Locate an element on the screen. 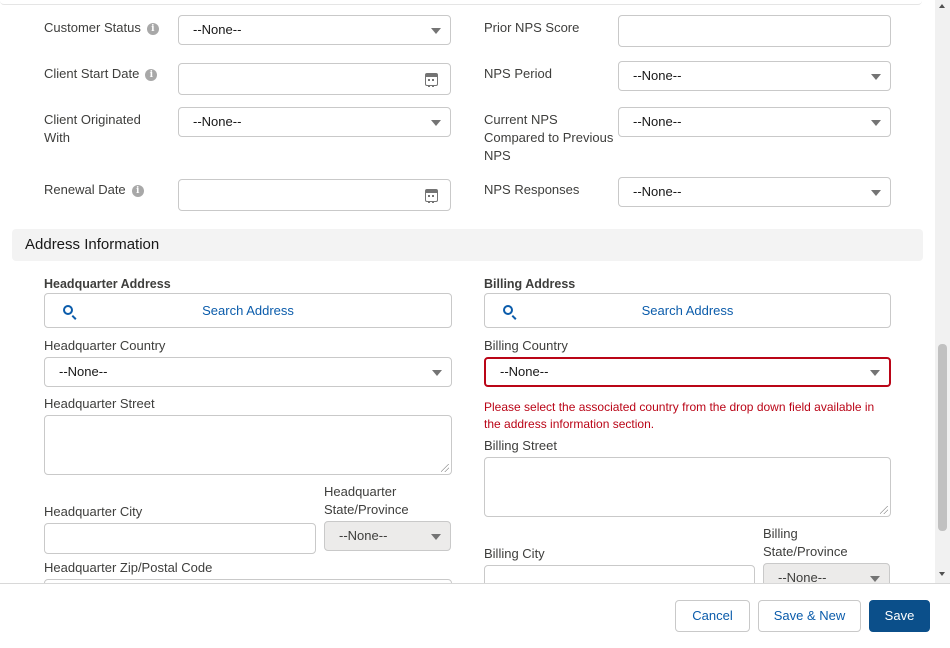  renewal-date-label: Renewal Date i is located at coordinates (94, 190).